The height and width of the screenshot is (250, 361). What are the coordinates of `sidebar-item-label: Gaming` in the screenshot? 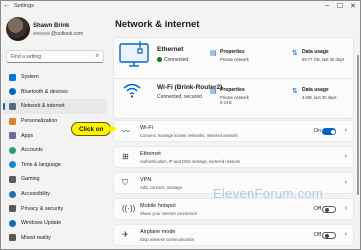 It's located at (30, 179).